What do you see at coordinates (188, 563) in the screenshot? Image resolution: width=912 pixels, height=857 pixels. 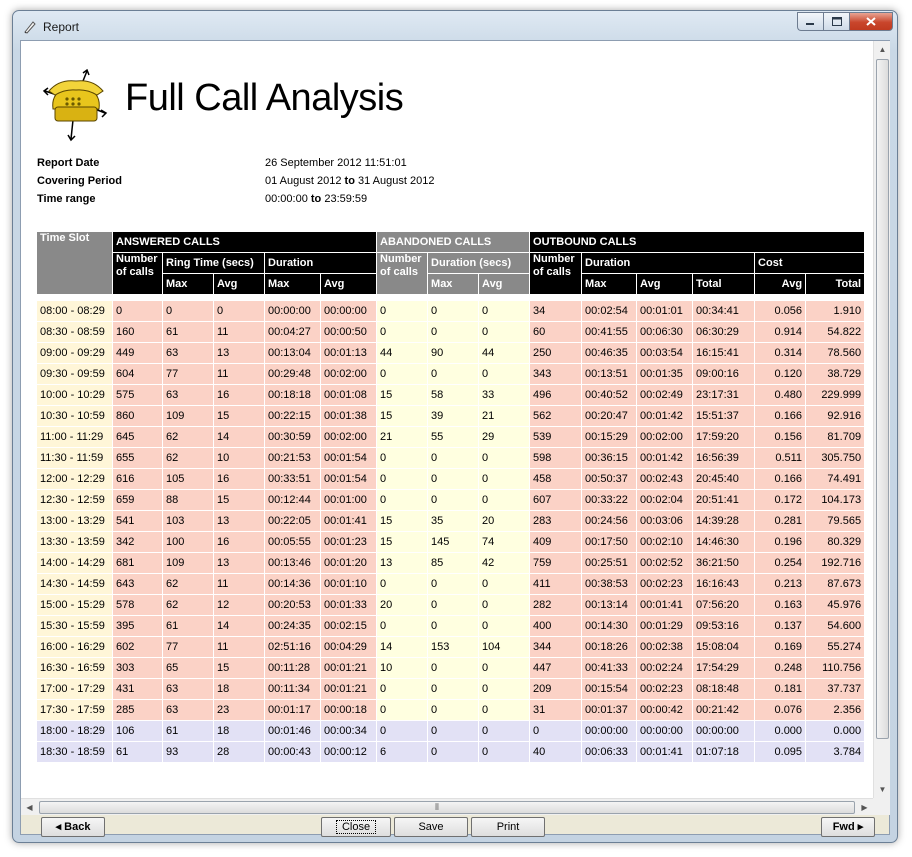 I see `cell-ring-max: 109` at bounding box center [188, 563].